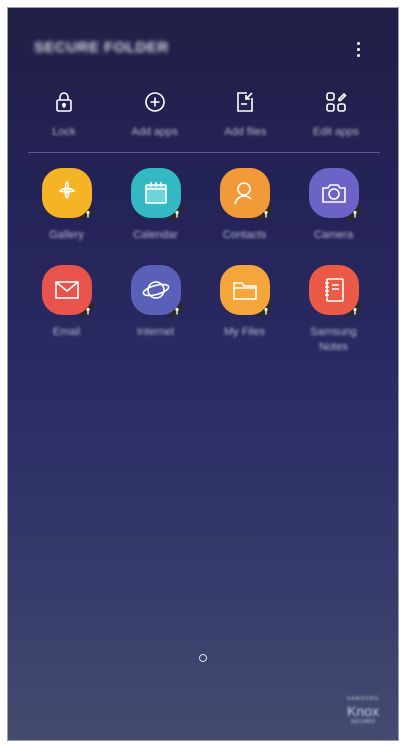  I want to click on divider, so click(204, 152).